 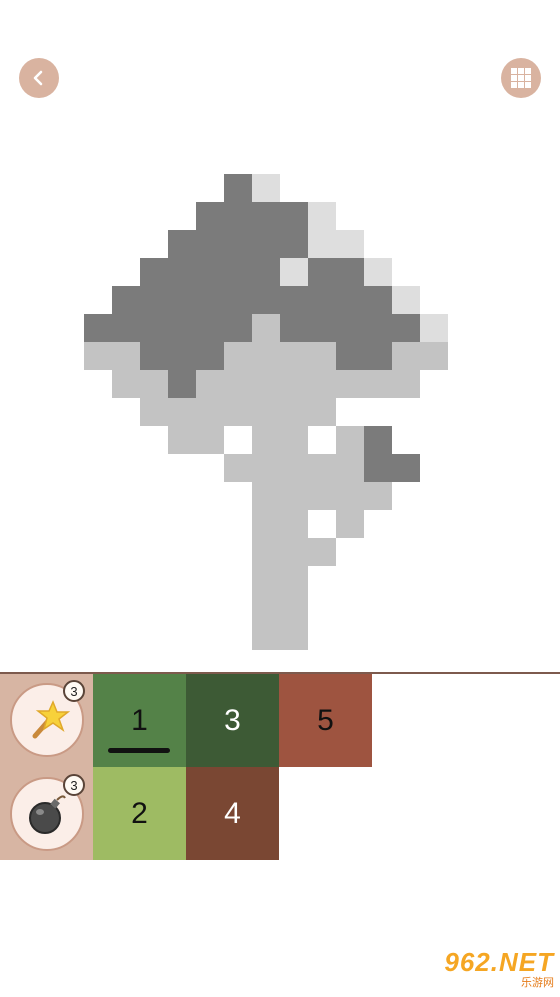 What do you see at coordinates (74, 785) in the screenshot?
I see `bomb-count-badge: 3` at bounding box center [74, 785].